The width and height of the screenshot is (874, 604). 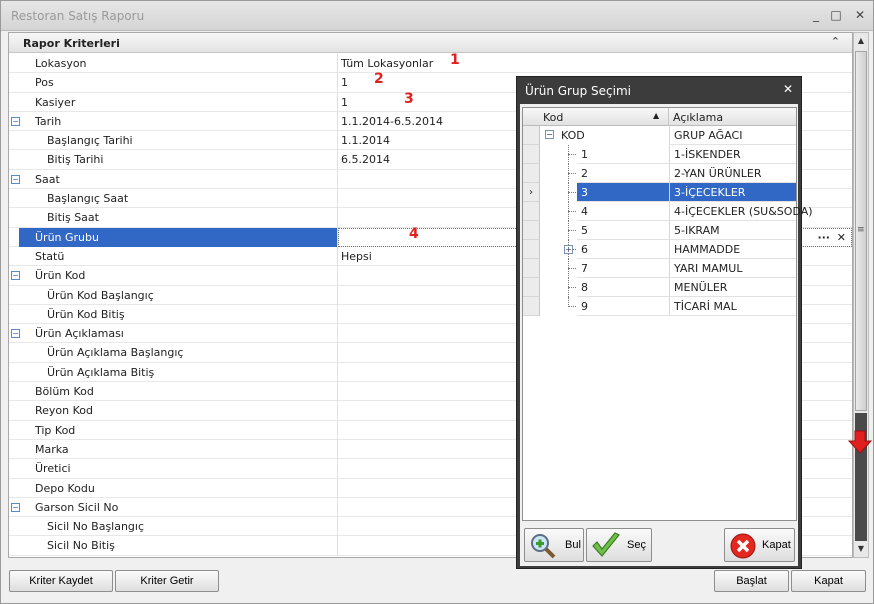 What do you see at coordinates (409, 98) in the screenshot?
I see `annotation-marker: 3` at bounding box center [409, 98].